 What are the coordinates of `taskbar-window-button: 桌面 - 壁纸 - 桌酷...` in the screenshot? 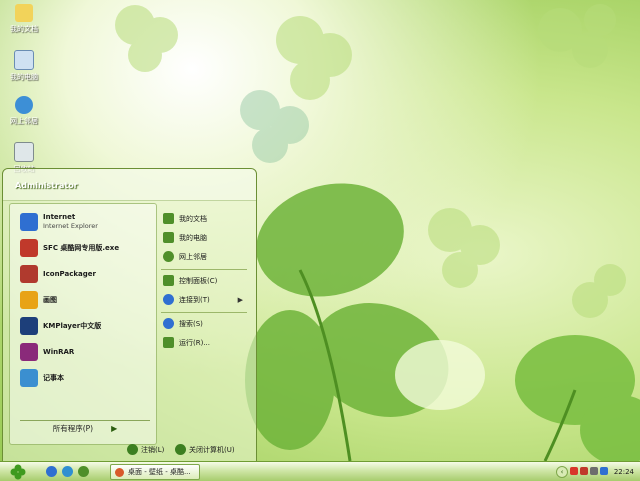 It's located at (155, 472).